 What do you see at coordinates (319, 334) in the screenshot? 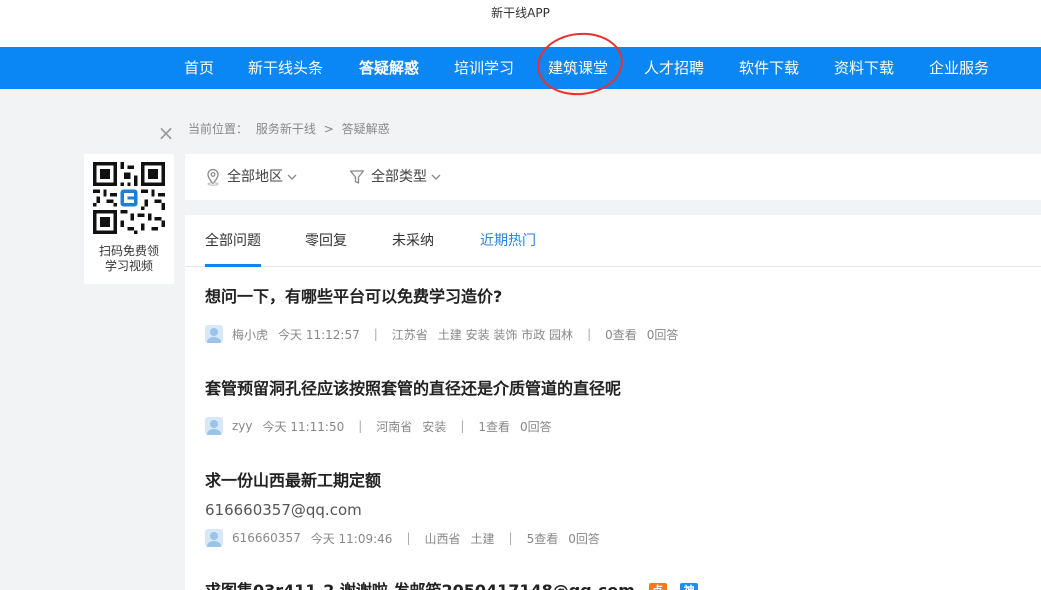
I see `question-time: 今天 11:12:57` at bounding box center [319, 334].